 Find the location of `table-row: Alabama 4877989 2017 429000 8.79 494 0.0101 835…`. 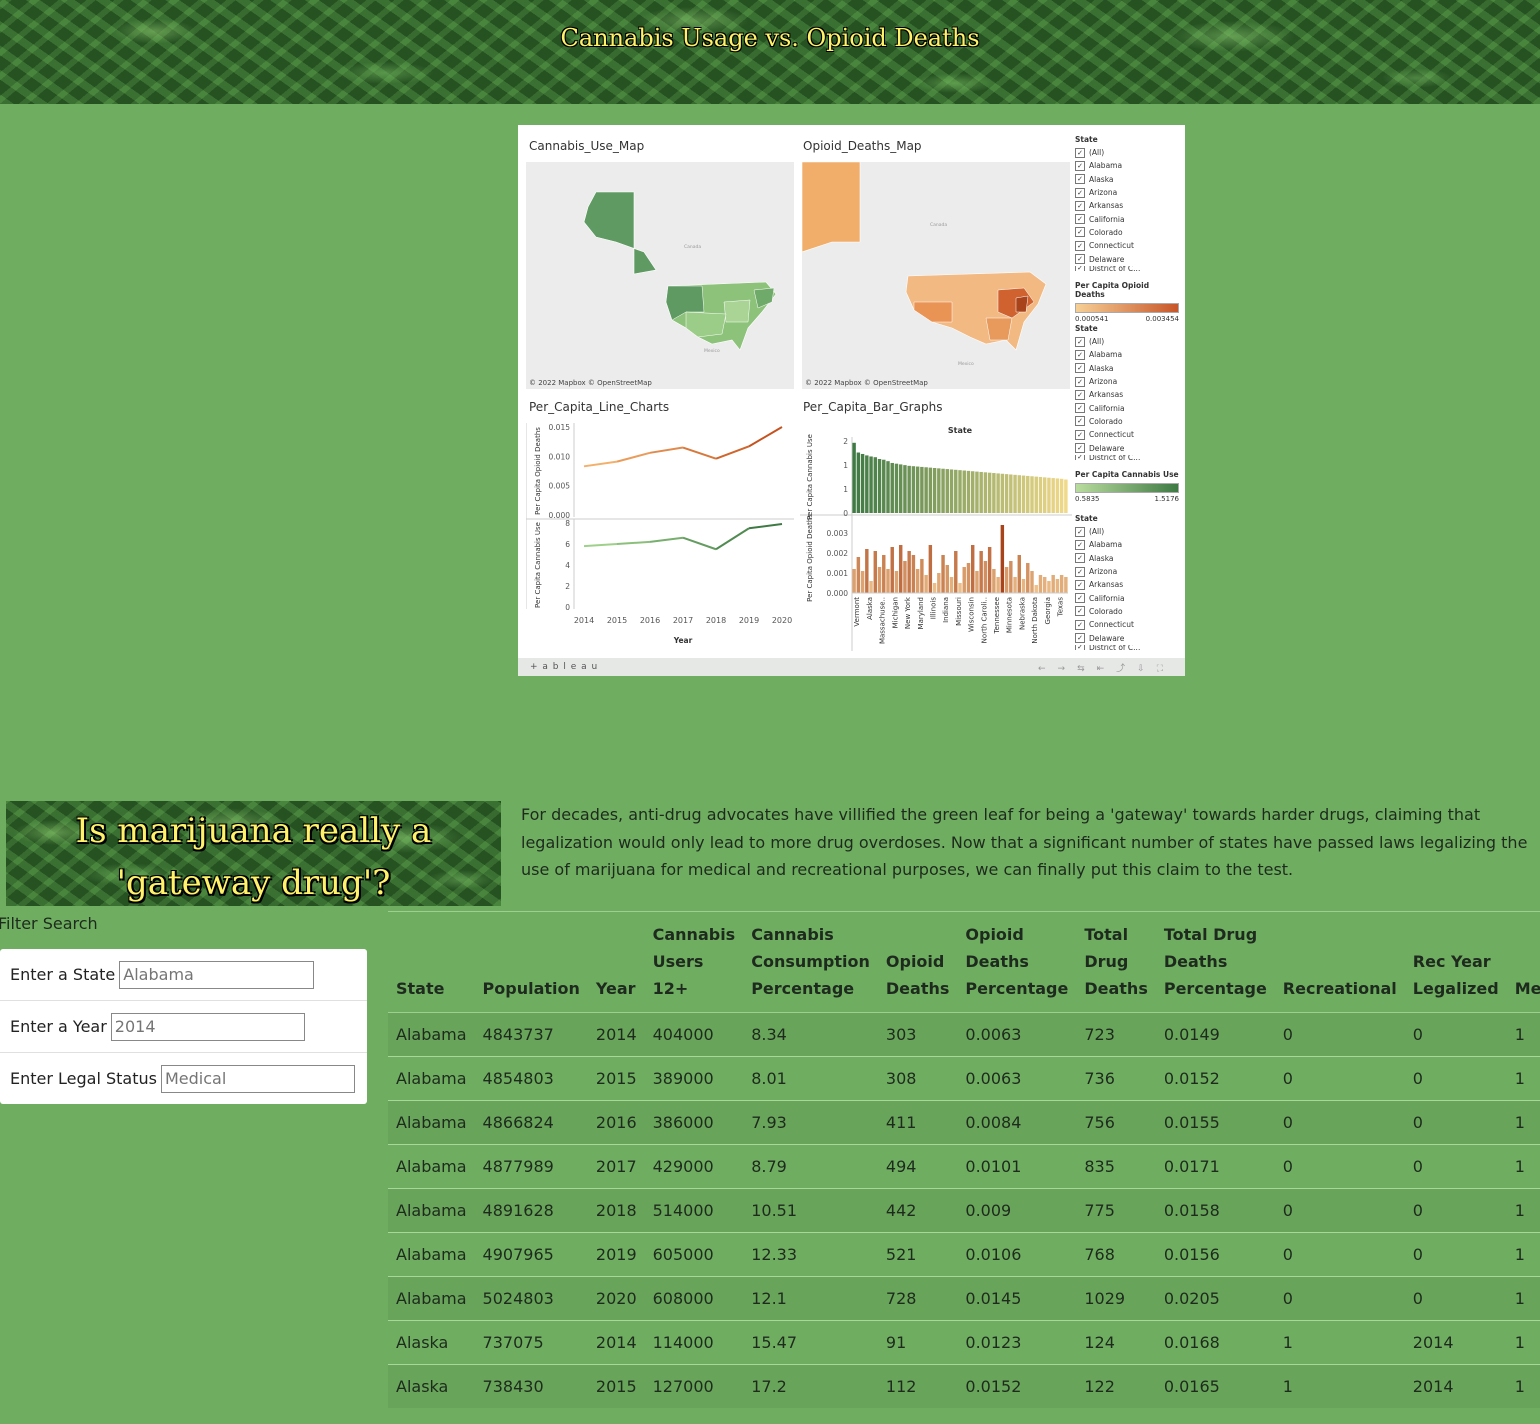

table-row: Alabama 4877989 2017 429000 8.79 494 0.0101 835… is located at coordinates (964, 1166).